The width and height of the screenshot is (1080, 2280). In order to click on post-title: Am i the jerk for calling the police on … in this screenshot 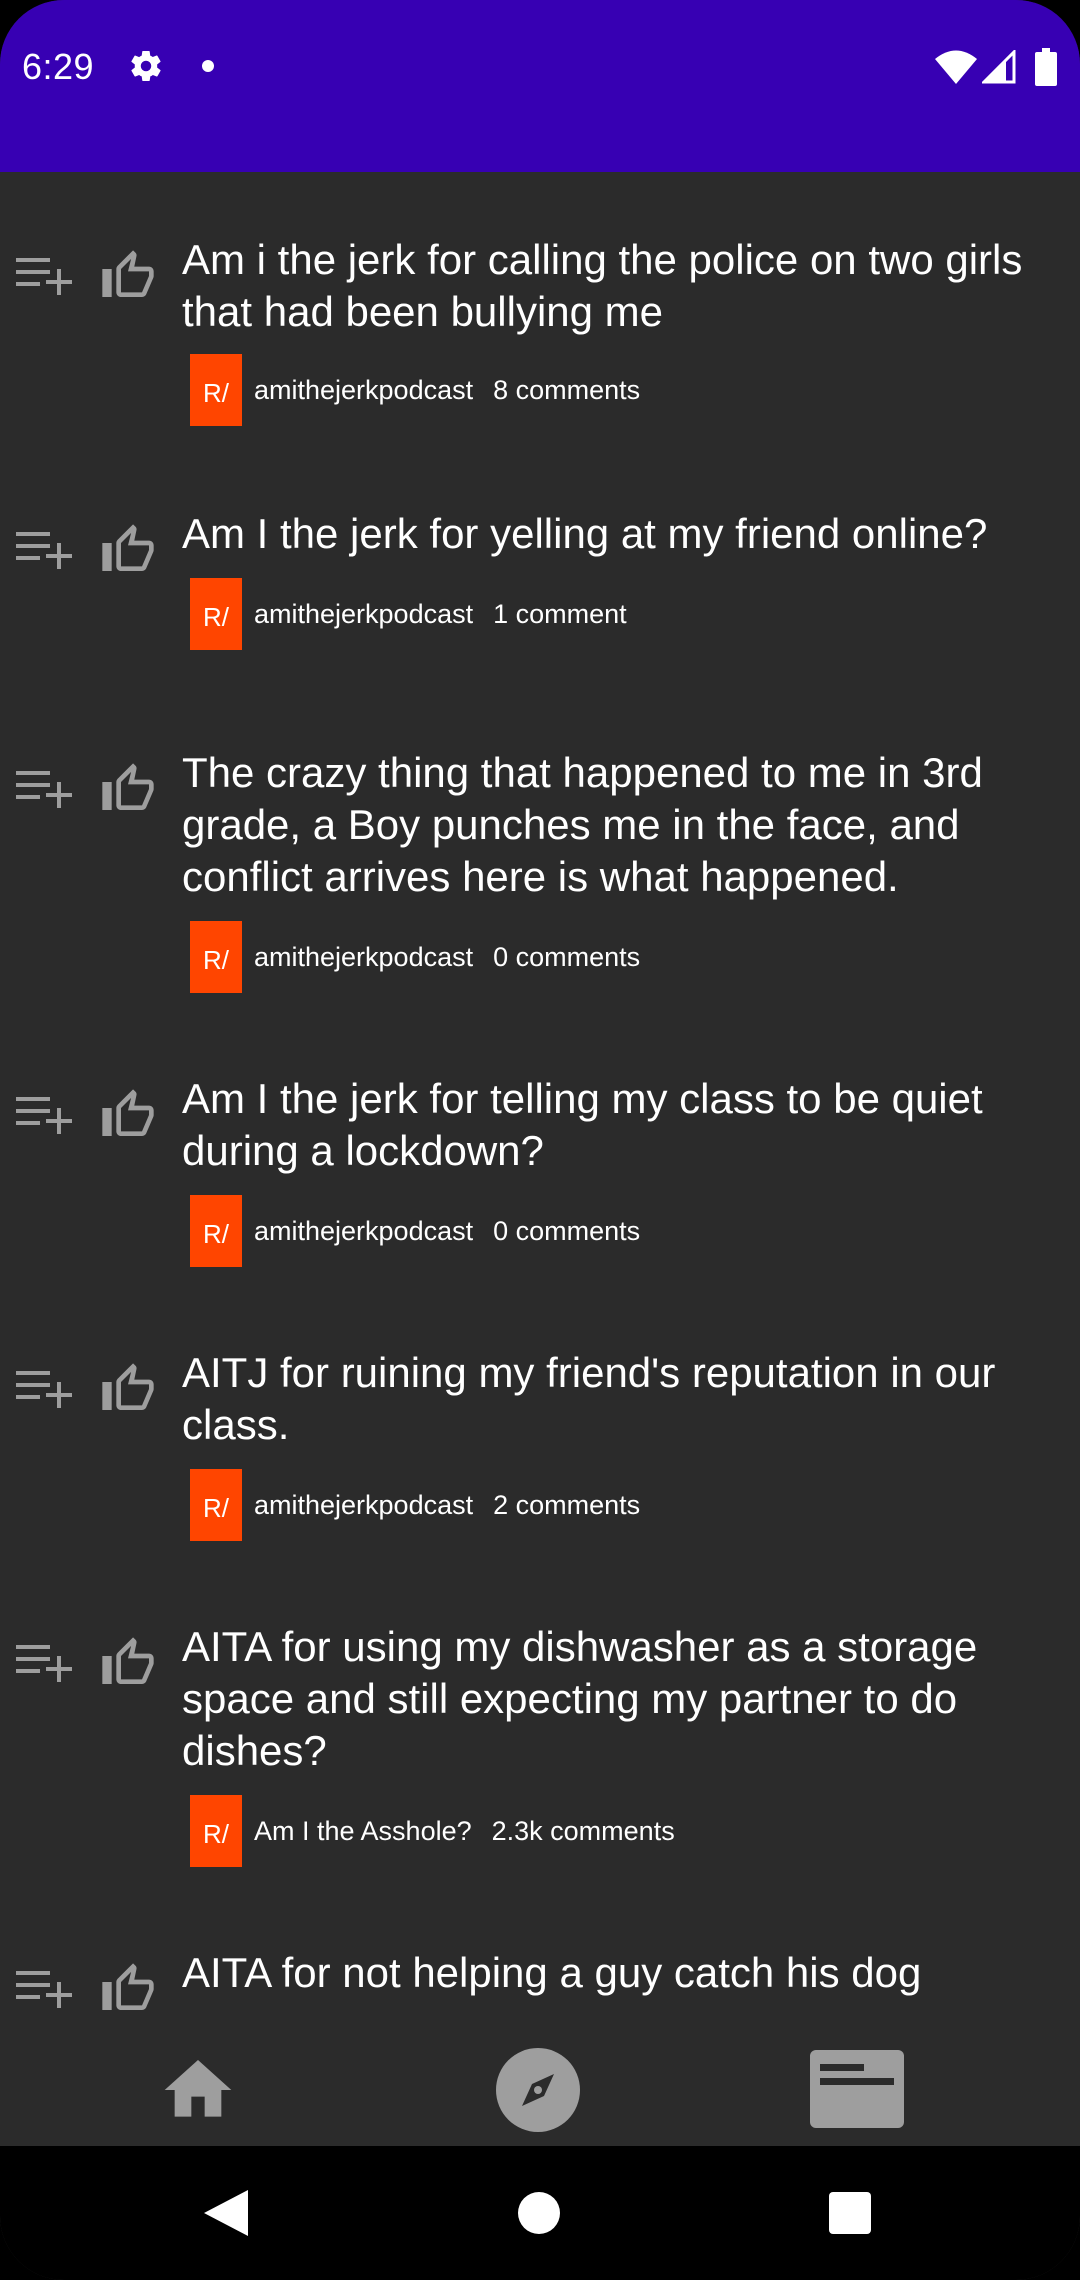, I will do `click(622, 286)`.